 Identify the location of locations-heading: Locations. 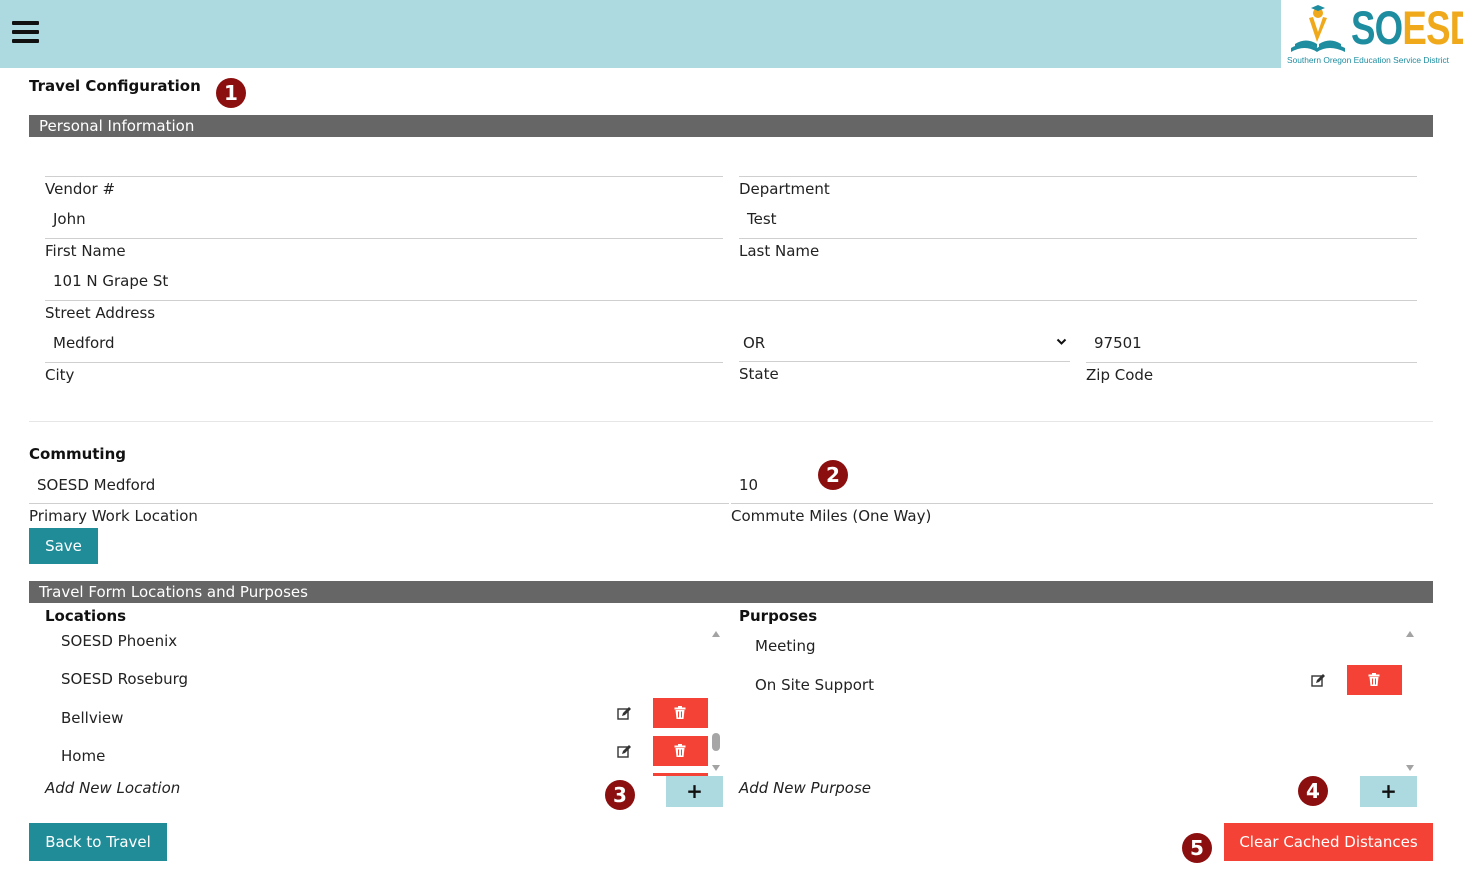
(86, 616).